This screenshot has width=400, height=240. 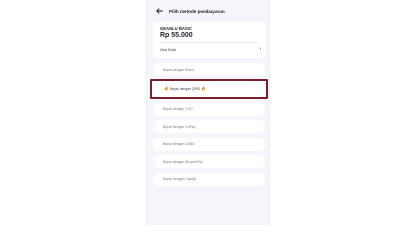 I want to click on payment-option-label: Bayar dengan LinkAja, so click(x=180, y=179).